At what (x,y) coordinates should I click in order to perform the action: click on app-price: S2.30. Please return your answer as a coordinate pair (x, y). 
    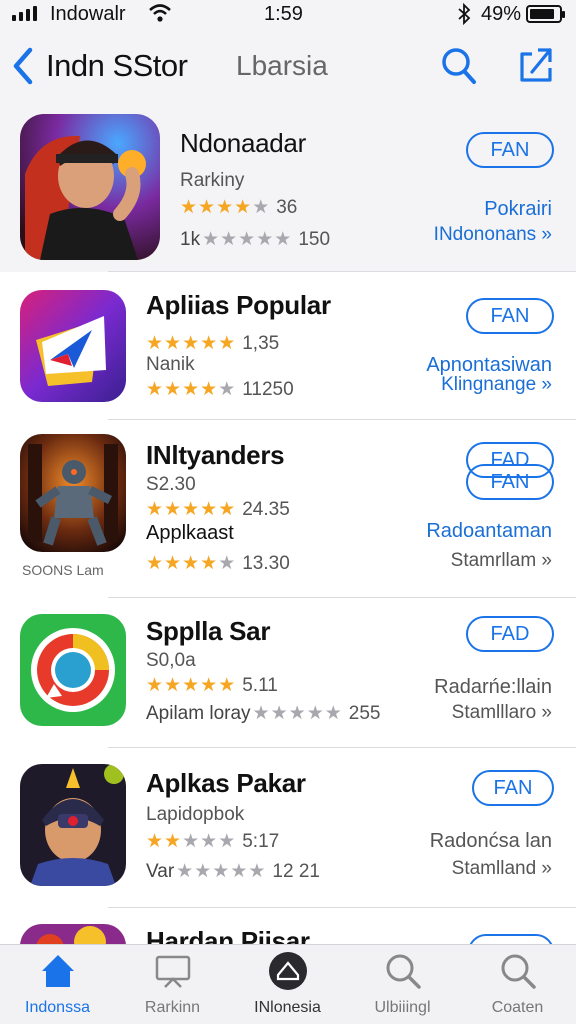
    Looking at the image, I should click on (171, 484).